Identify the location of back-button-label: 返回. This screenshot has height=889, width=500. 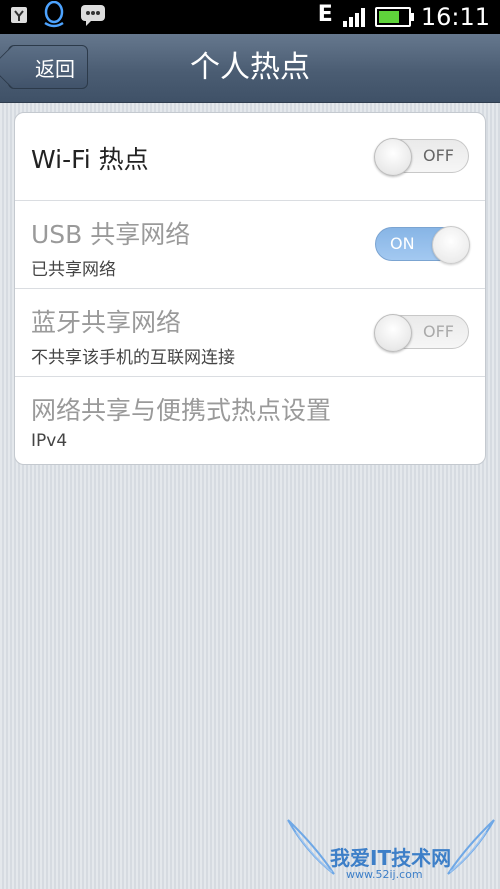
(55, 68).